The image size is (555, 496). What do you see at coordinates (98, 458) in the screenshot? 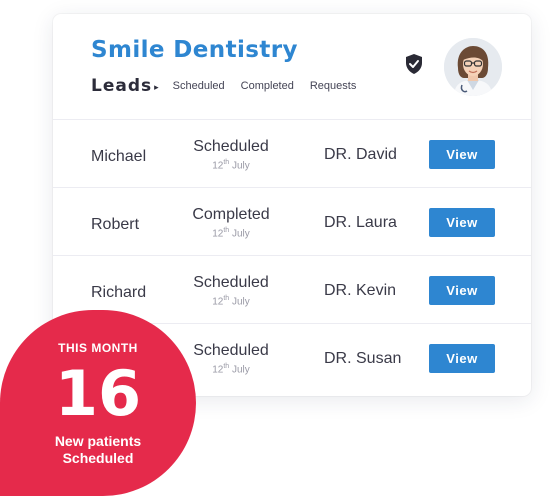
I see `badge-caption-line2: Scheduled` at bounding box center [98, 458].